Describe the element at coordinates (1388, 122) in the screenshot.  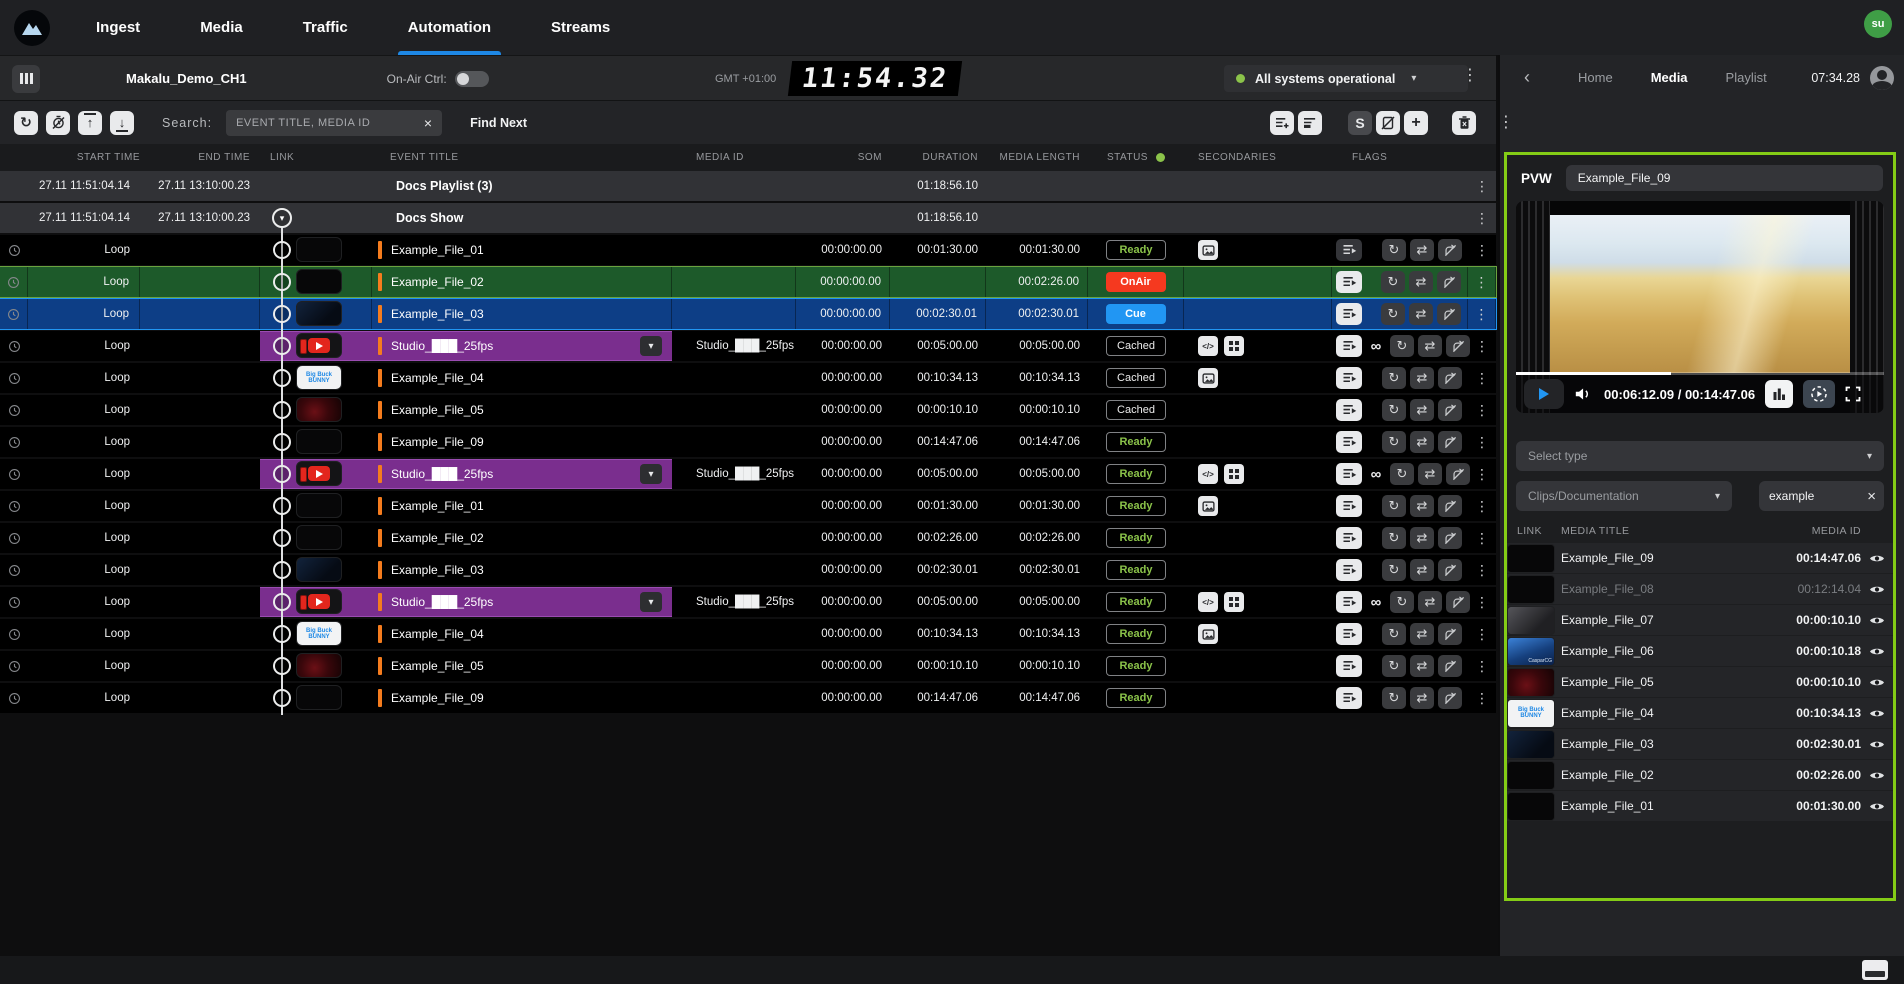
I see `device-off-button` at that location.